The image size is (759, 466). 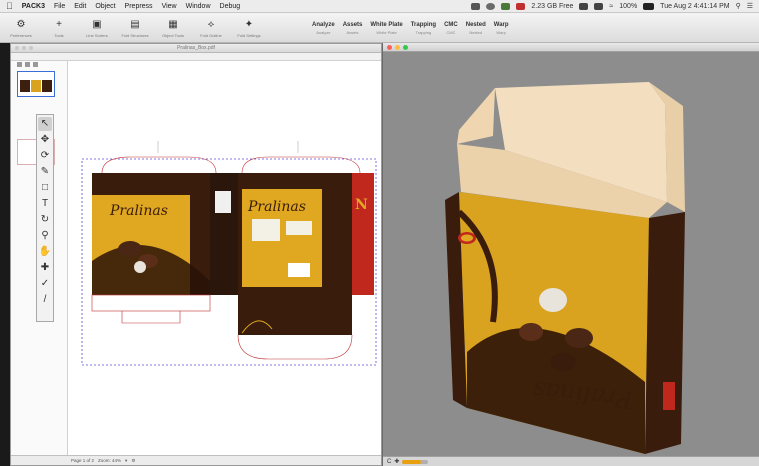 I want to click on fold-outline-button: ⟡ Fold Outline, so click(x=211, y=28).